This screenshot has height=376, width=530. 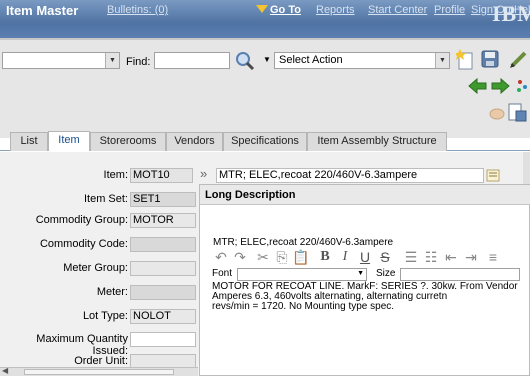 I want to click on editor-toolbar: ↶ ↷ ✂ ⎘ 📋 B I U S ☰ ☷ ⇤ ⇥ ≡, so click(x=371, y=257).